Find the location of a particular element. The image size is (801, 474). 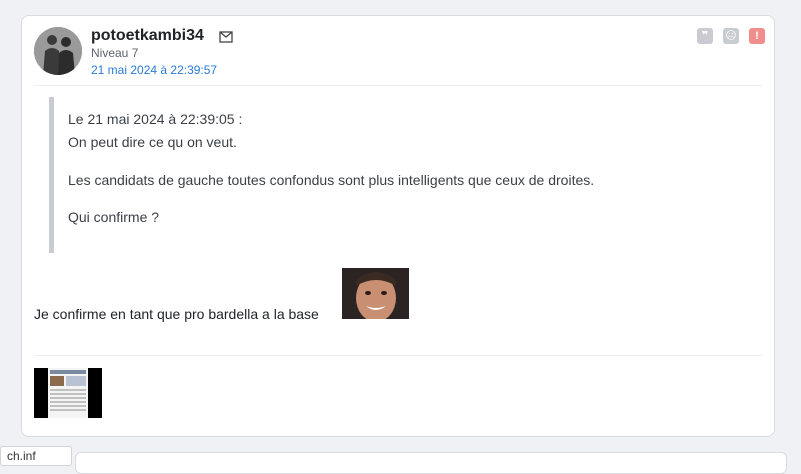

quote-header: Le 21 mai 2024 à 22:39:05 : is located at coordinates (155, 119).